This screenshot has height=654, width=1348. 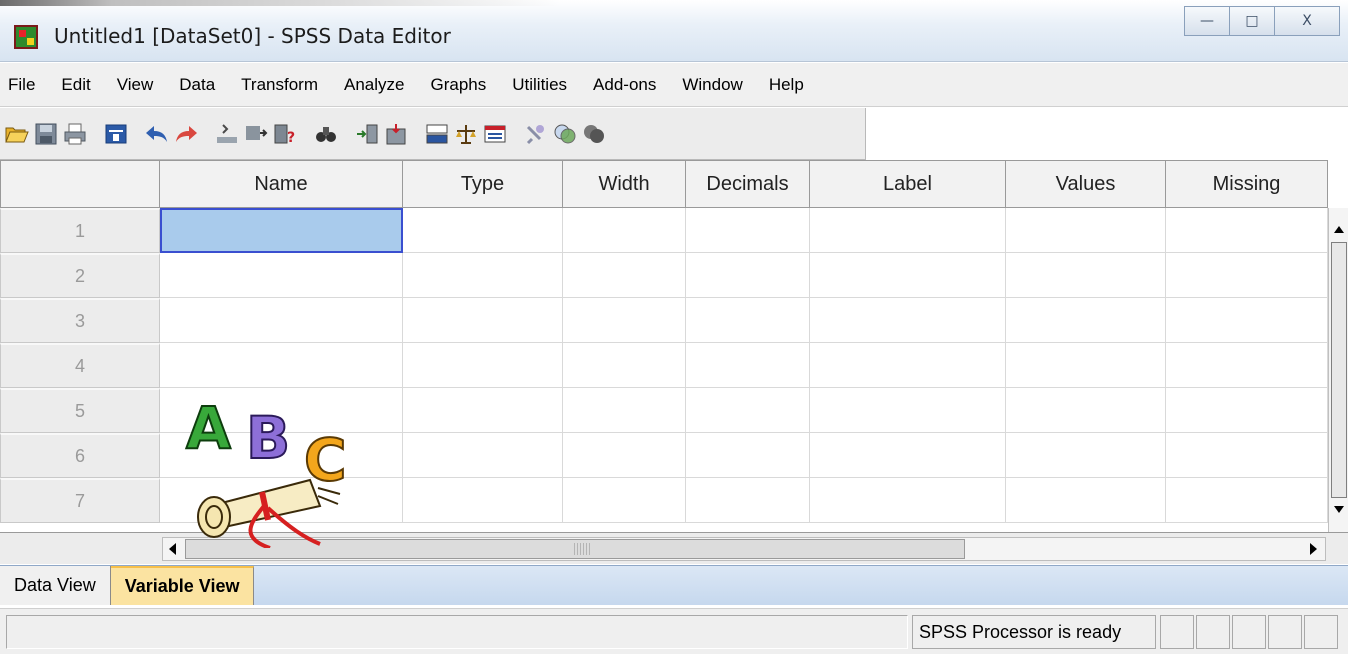 What do you see at coordinates (437, 134) in the screenshot?
I see `split-file-icon` at bounding box center [437, 134].